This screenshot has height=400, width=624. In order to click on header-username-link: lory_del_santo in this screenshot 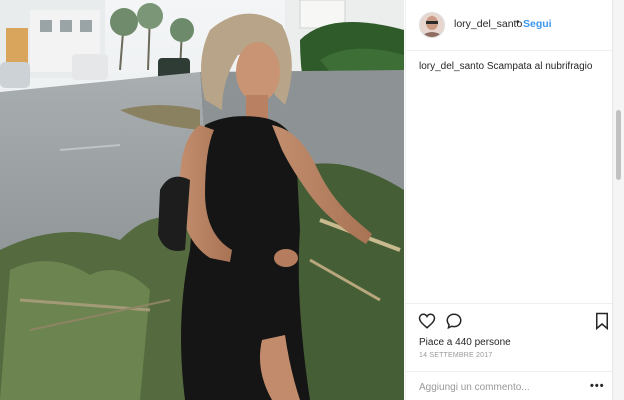, I will do `click(488, 24)`.